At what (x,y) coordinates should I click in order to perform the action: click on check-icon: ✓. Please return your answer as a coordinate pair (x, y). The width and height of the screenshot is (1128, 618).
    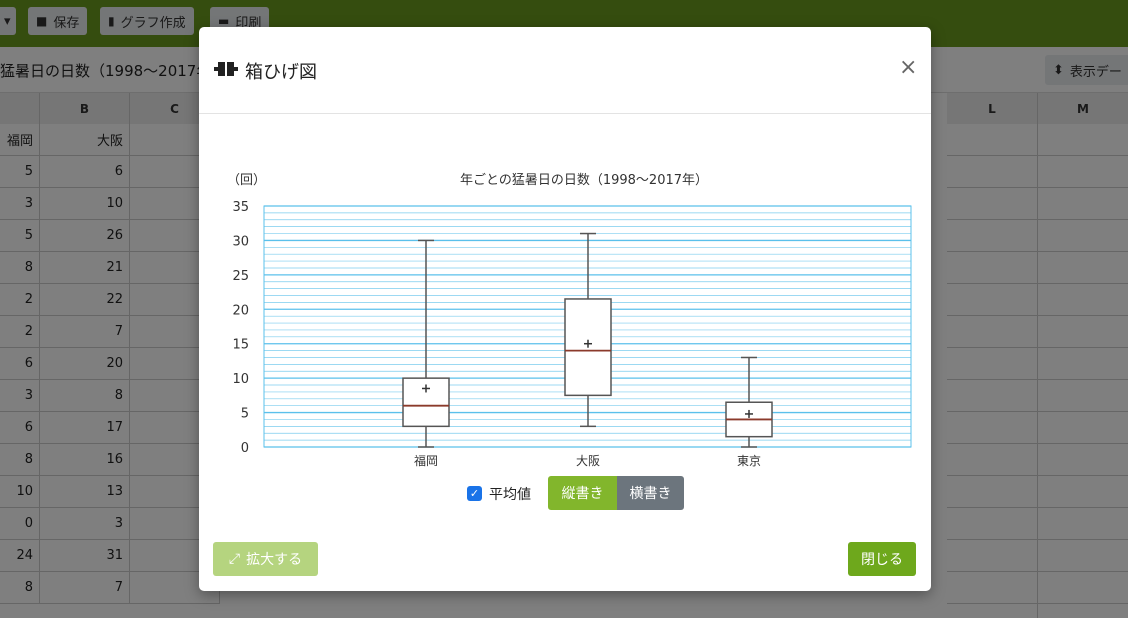
    Looking at the image, I should click on (474, 493).